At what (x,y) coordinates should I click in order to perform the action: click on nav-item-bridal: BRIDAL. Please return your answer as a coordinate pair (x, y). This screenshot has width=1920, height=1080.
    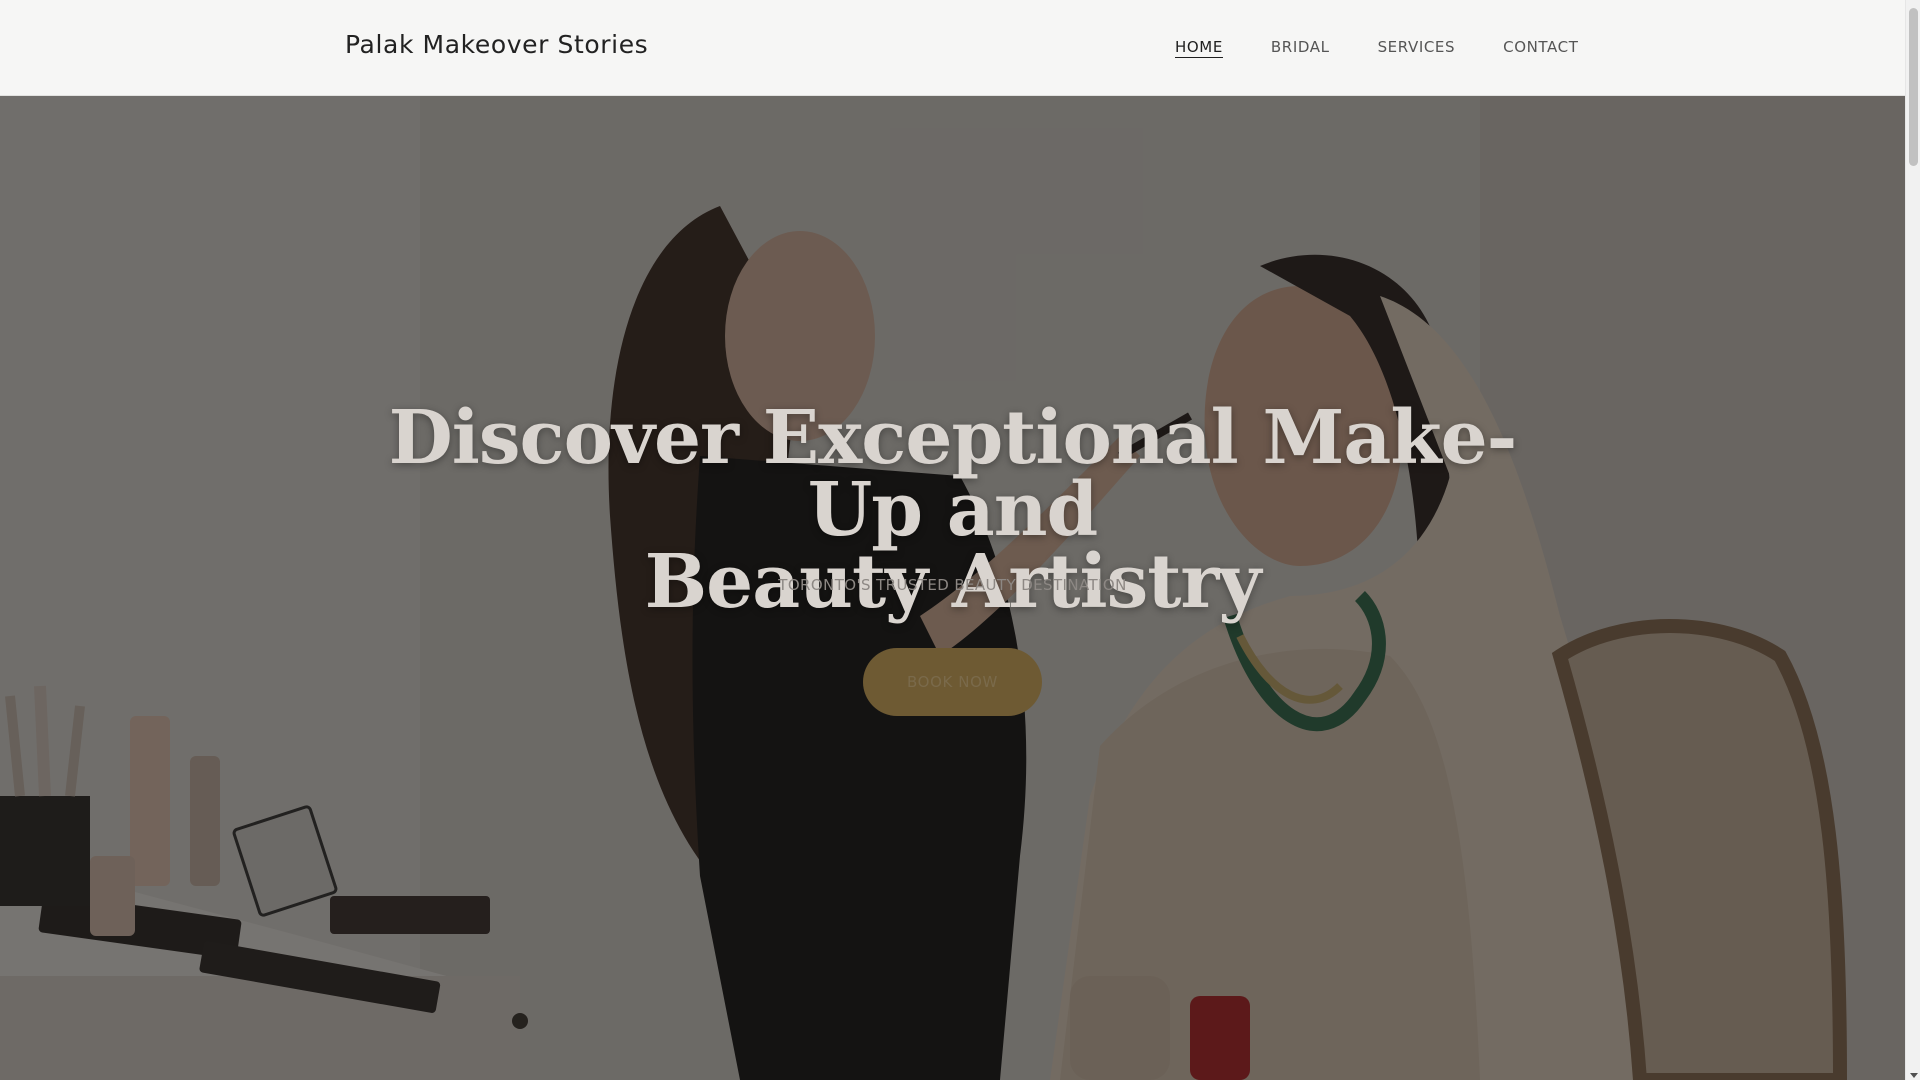
    Looking at the image, I should click on (1300, 48).